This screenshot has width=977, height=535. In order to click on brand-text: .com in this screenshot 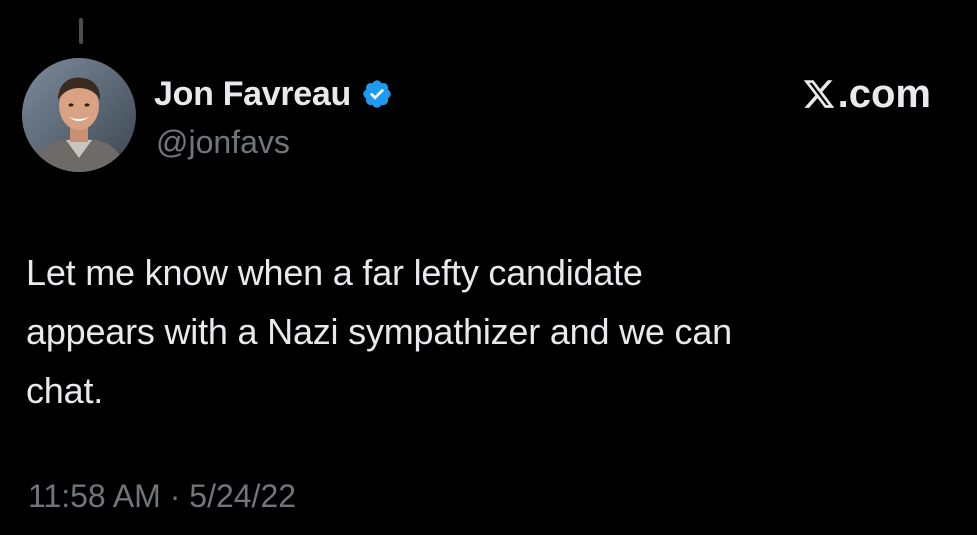, I will do `click(884, 93)`.